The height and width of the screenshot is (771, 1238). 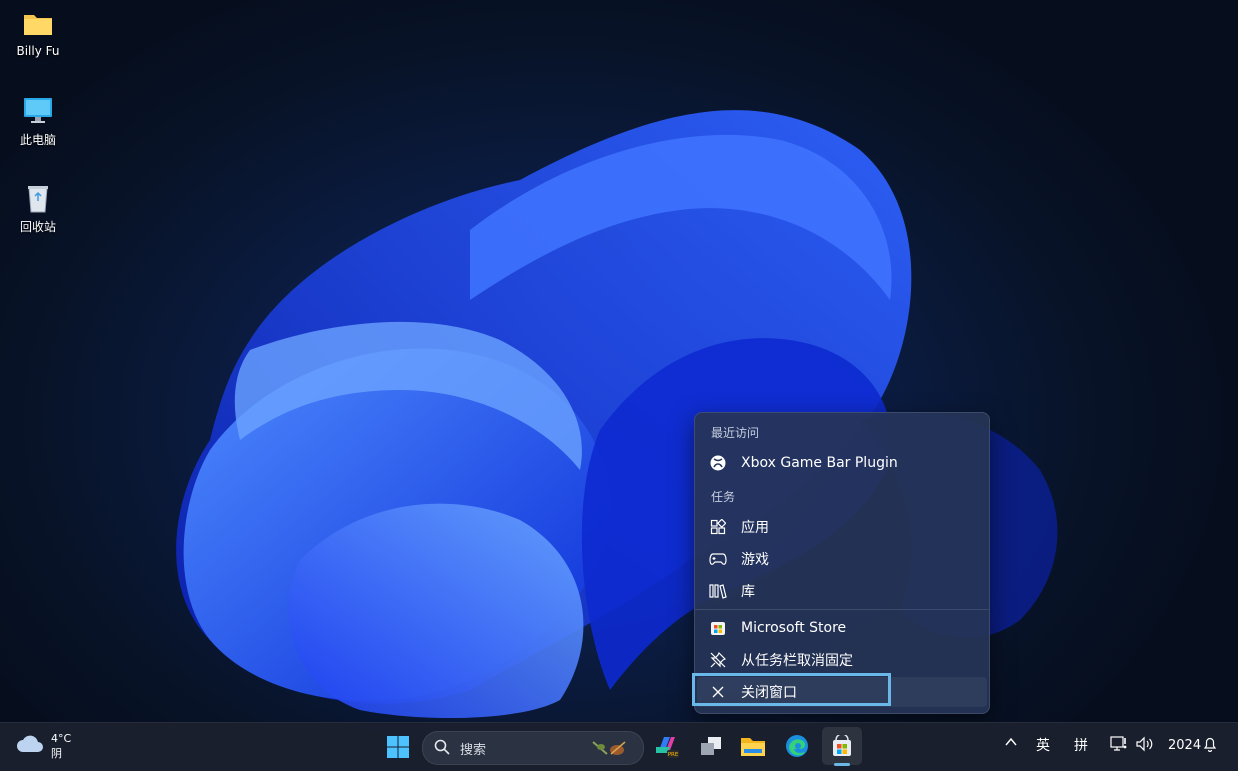 I want to click on menu-item-games: 游戏, so click(x=842, y=559).